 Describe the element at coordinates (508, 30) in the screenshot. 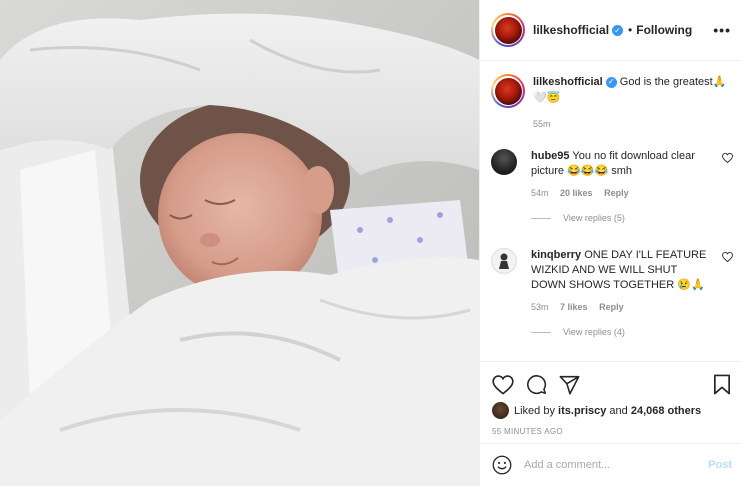

I see `author-avatar` at that location.